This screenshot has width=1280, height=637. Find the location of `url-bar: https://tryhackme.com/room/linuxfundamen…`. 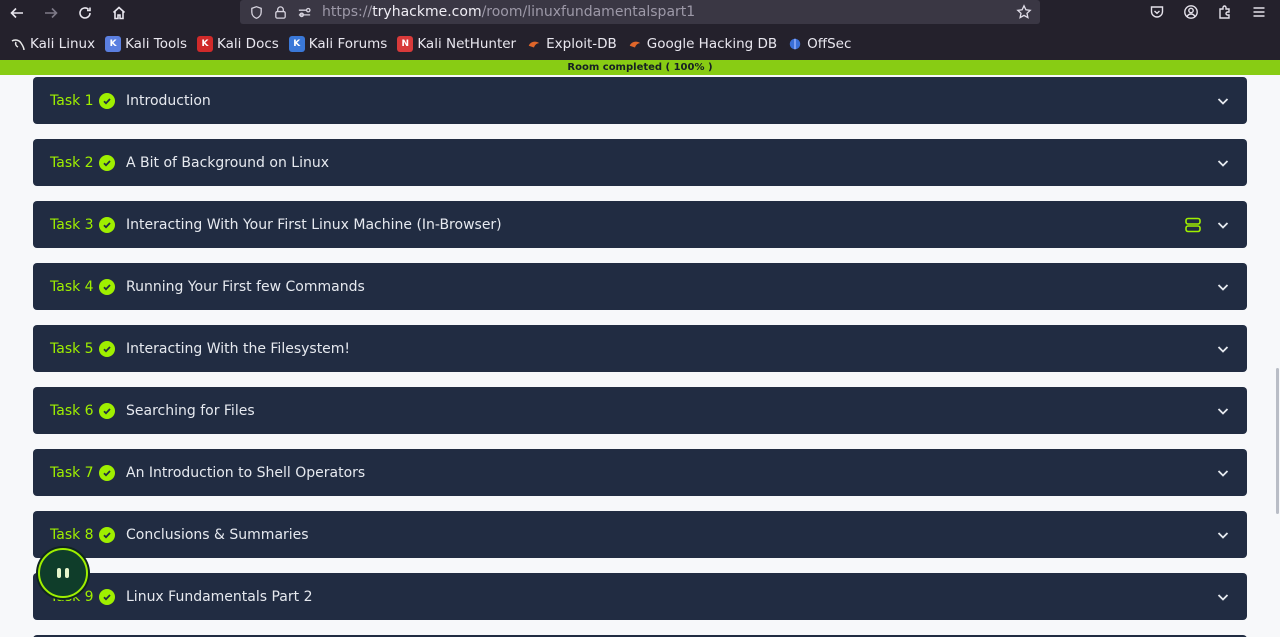

url-bar: https://tryhackme.com/room/linuxfundamen… is located at coordinates (640, 12).